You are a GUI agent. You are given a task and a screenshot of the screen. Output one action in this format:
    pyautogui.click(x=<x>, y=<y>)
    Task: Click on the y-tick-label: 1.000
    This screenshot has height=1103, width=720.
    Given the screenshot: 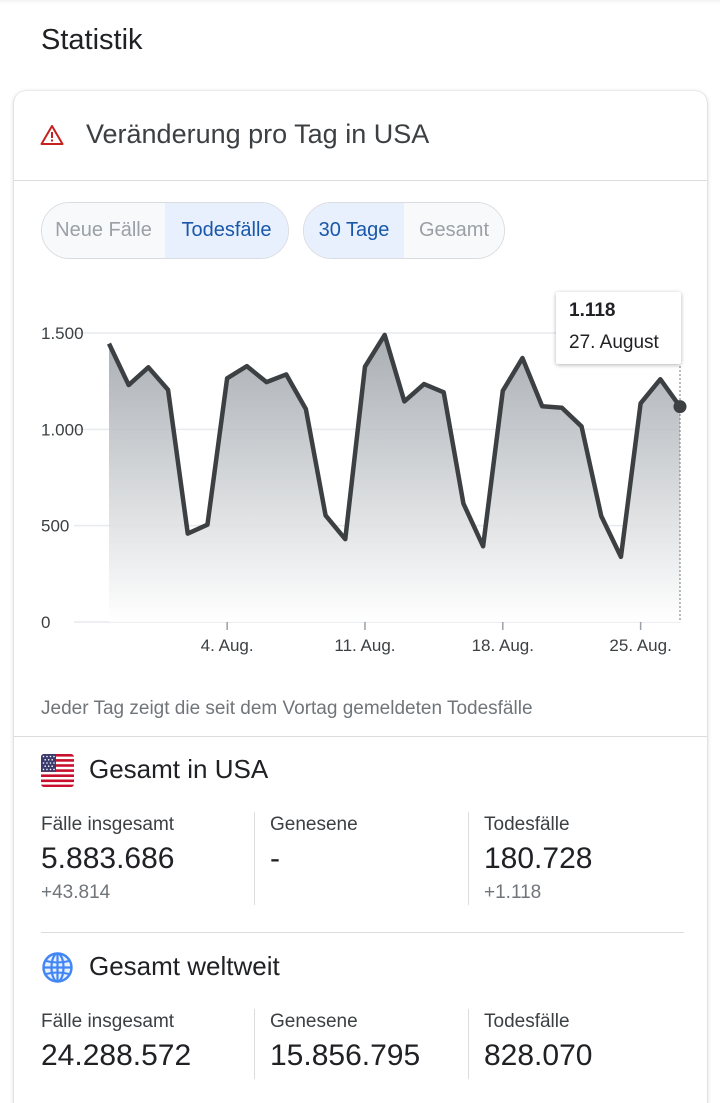 What is the action you would take?
    pyautogui.click(x=62, y=429)
    